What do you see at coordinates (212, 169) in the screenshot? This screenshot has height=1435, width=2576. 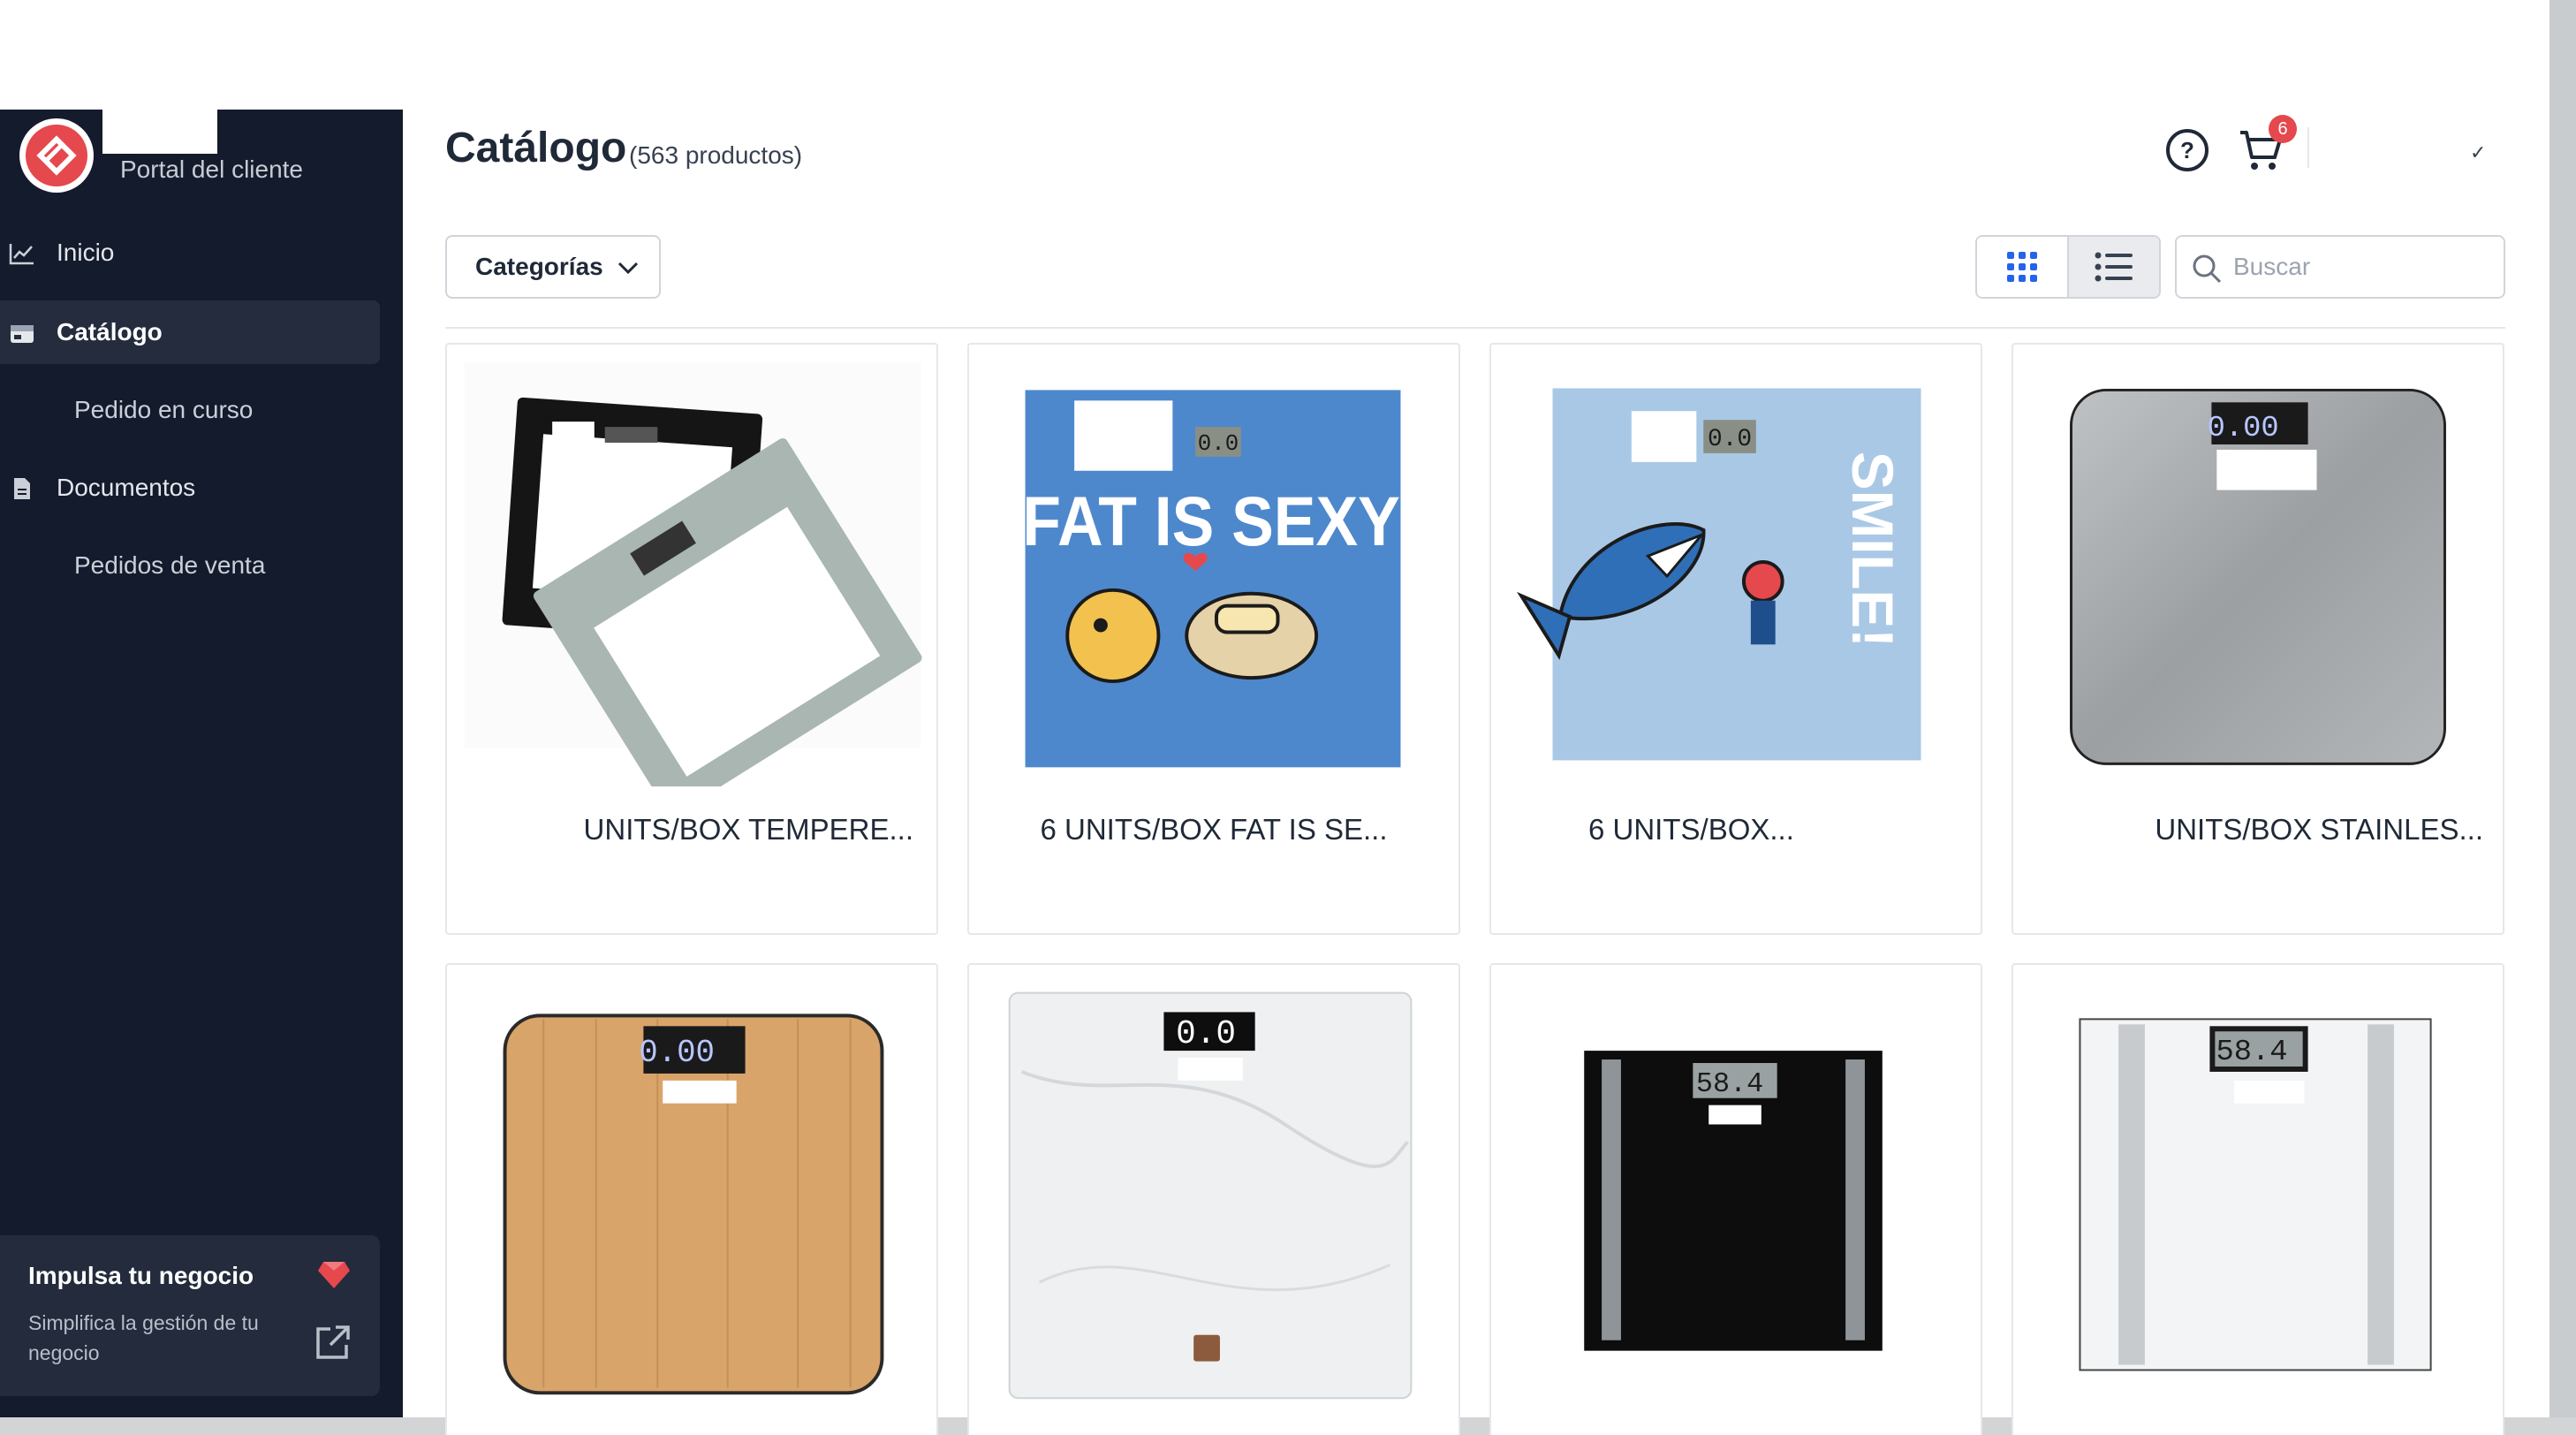 I see `portal-title: Portal del cliente` at bounding box center [212, 169].